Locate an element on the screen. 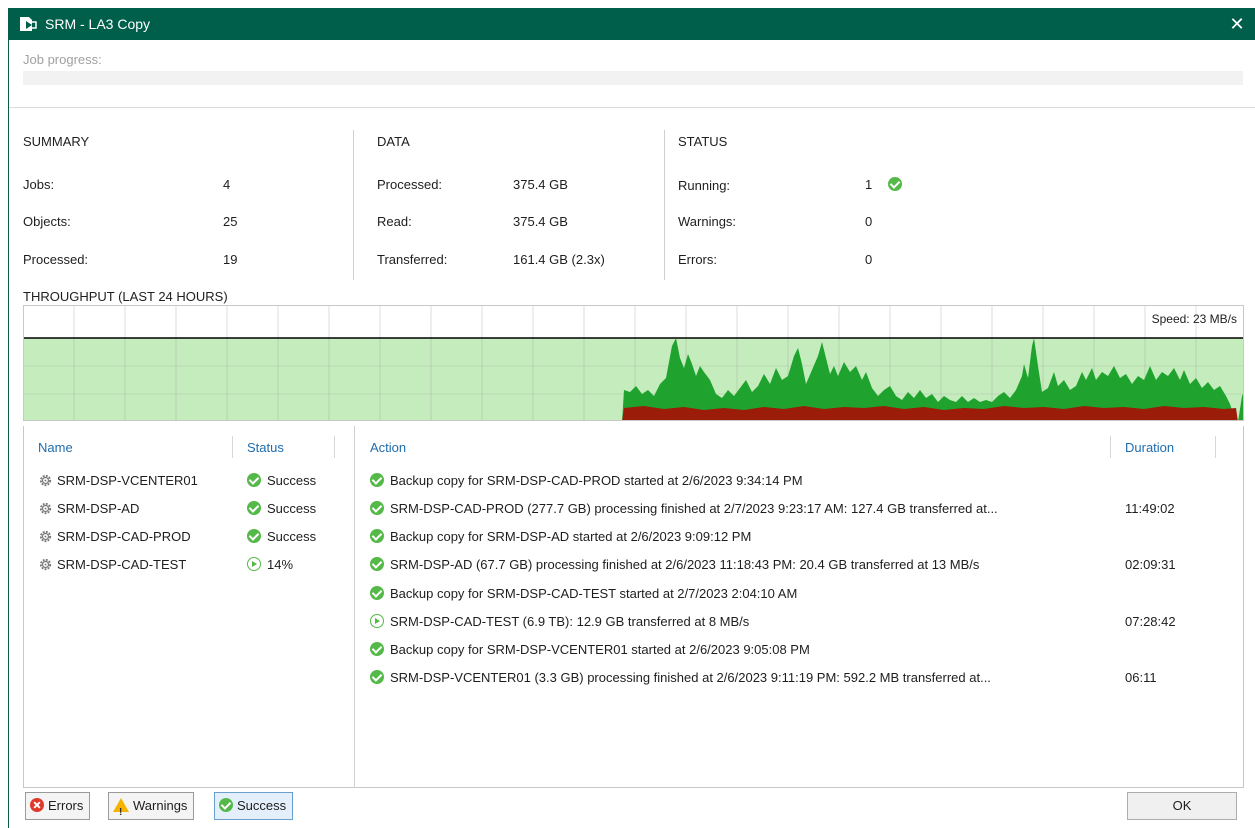 The height and width of the screenshot is (828, 1255). window-title: SRM - LA3 Copy is located at coordinates (98, 24).